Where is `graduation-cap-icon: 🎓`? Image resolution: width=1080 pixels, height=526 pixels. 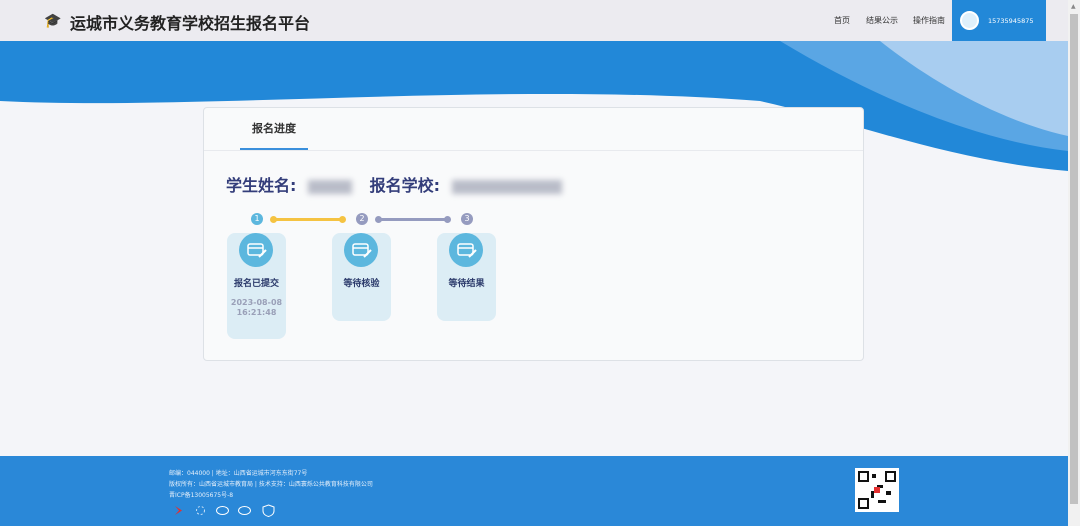
graduation-cap-icon: 🎓 is located at coordinates (53, 21).